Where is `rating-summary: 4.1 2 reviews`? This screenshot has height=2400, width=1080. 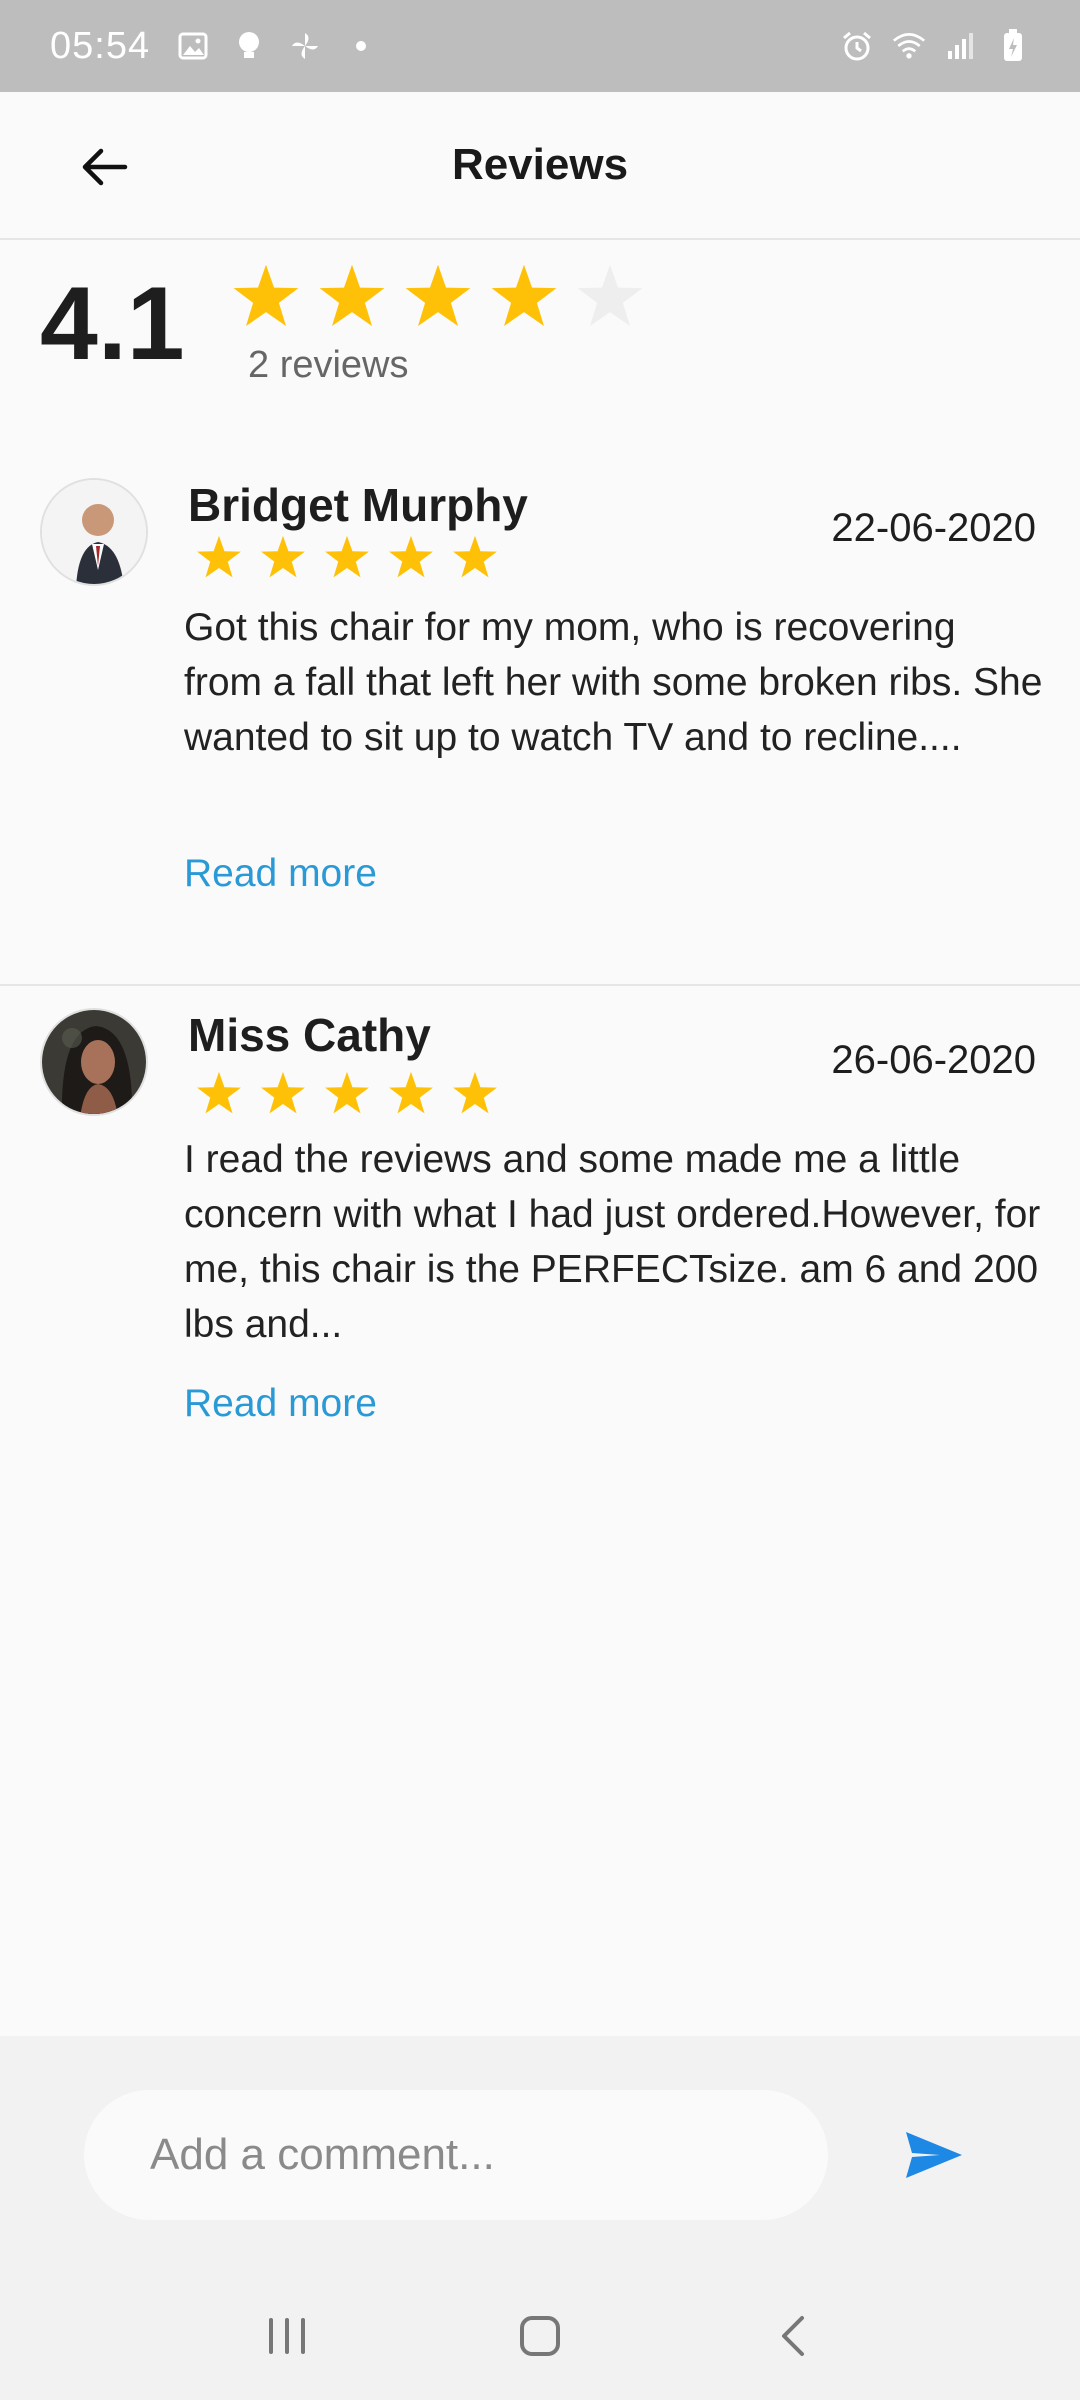 rating-summary: 4.1 2 reviews is located at coordinates (540, 332).